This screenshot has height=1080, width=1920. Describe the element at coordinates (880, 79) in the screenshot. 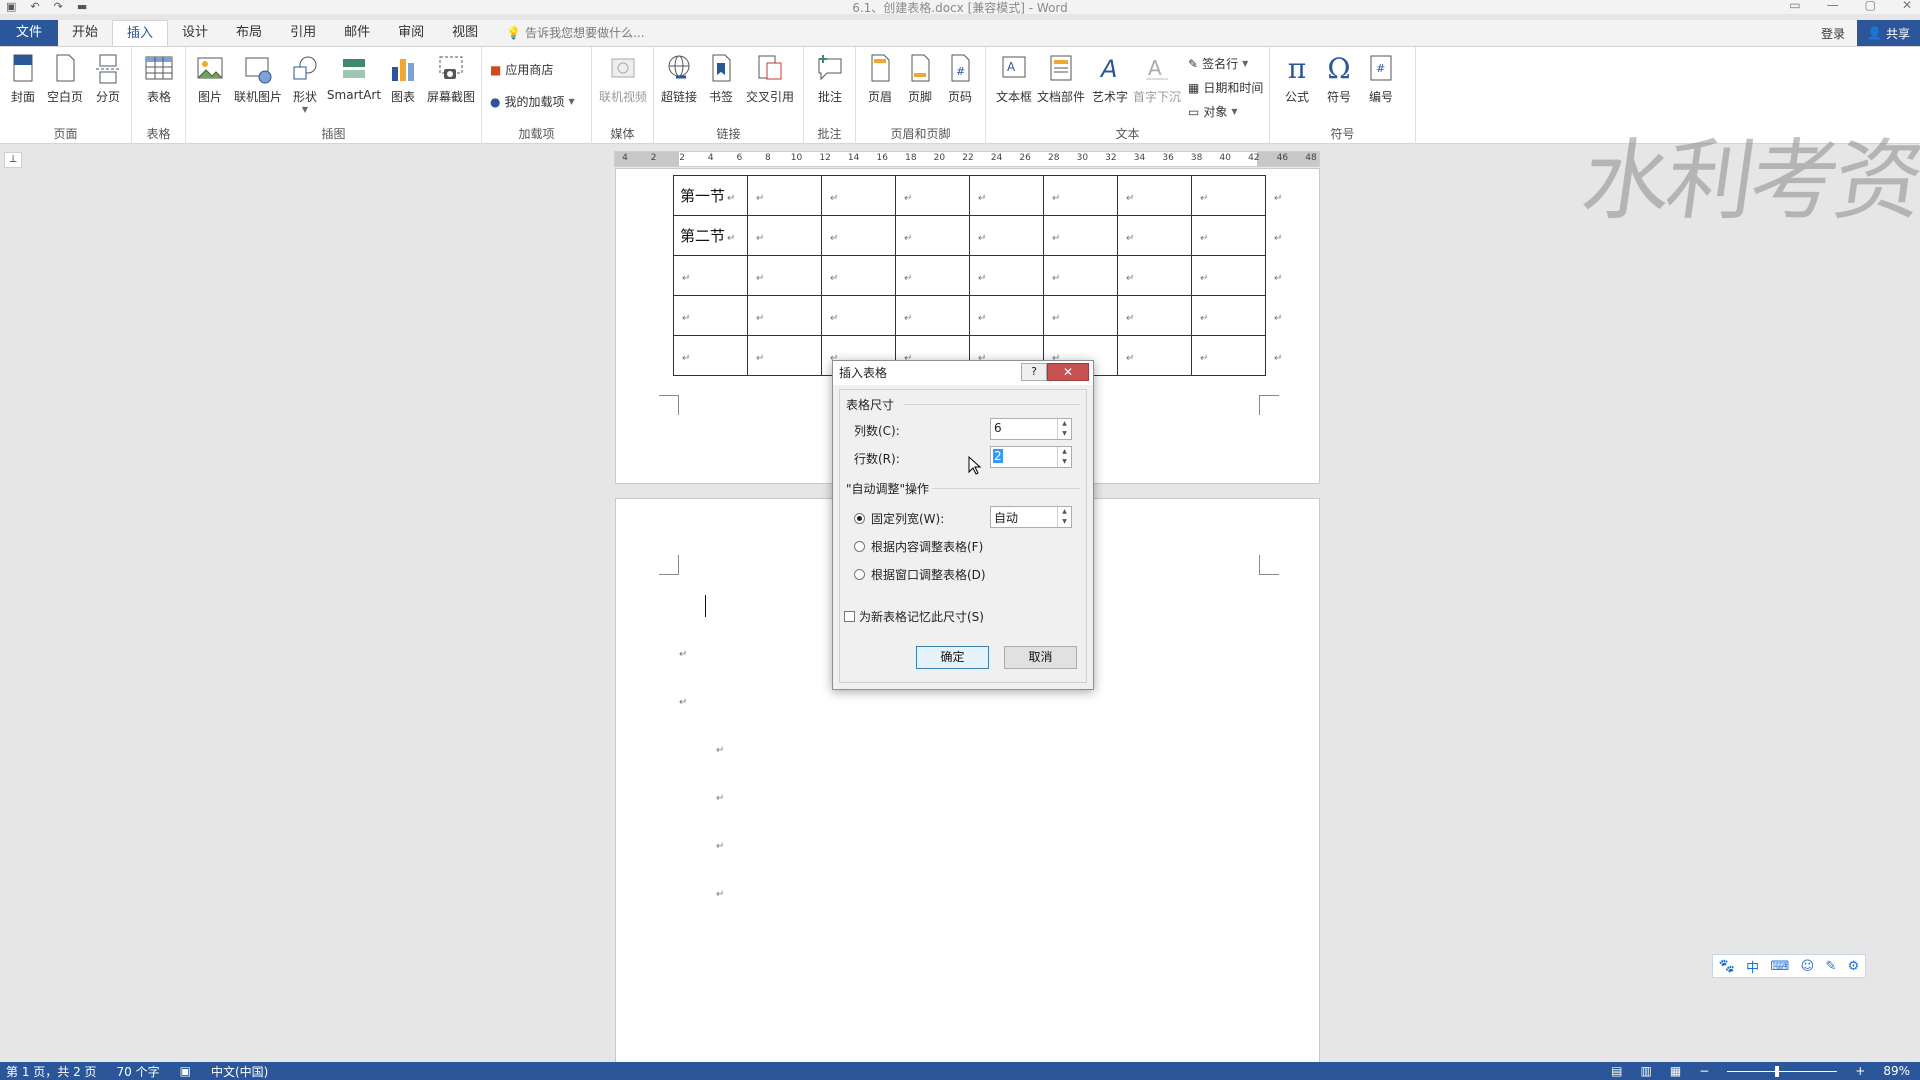

I see `header-button: 页眉` at that location.